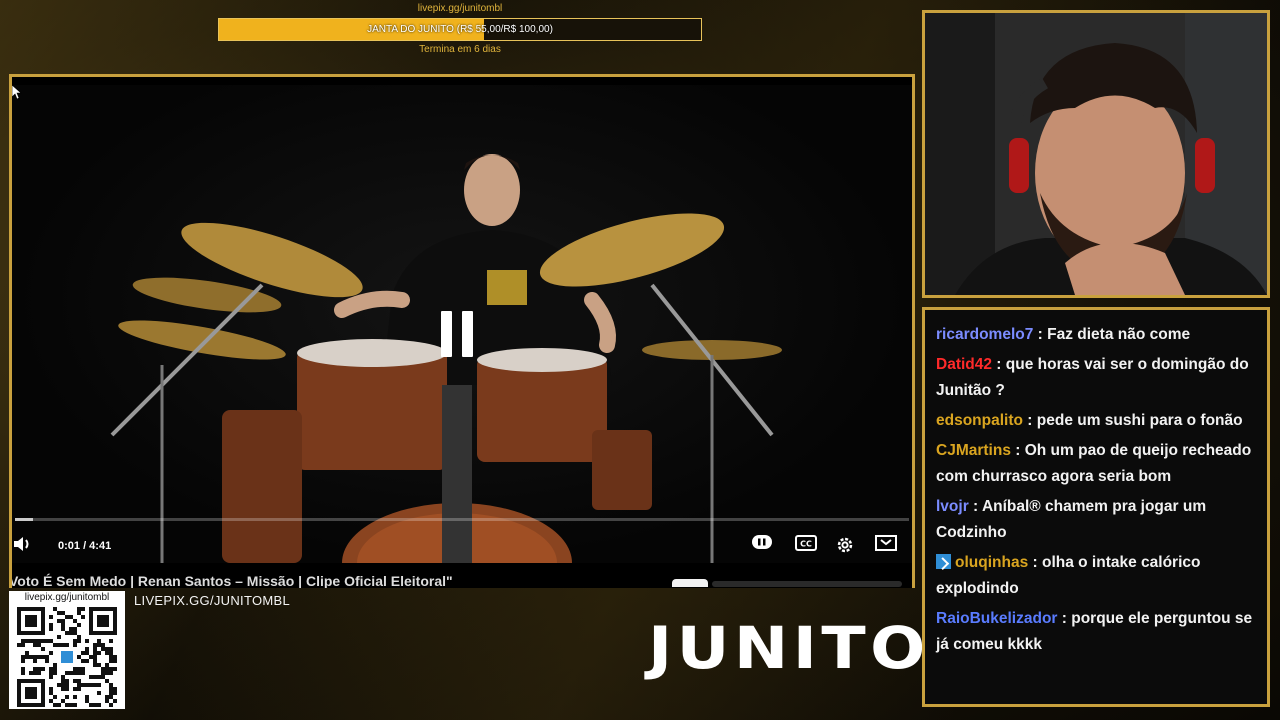  I want to click on volume-icon, so click(24, 546).